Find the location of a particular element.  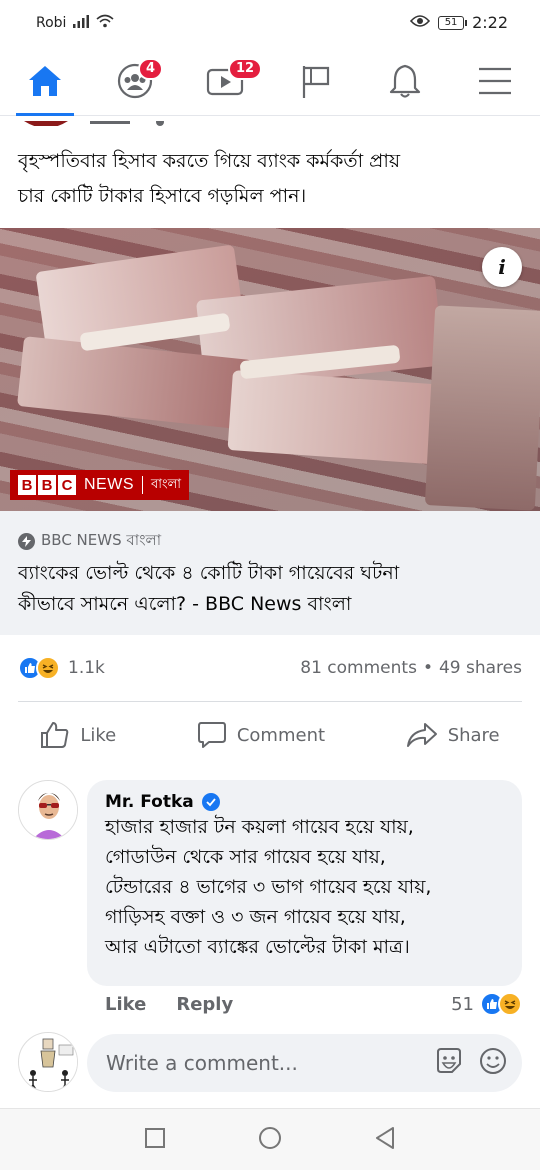

nav-watch: 12 is located at coordinates (226, 81).